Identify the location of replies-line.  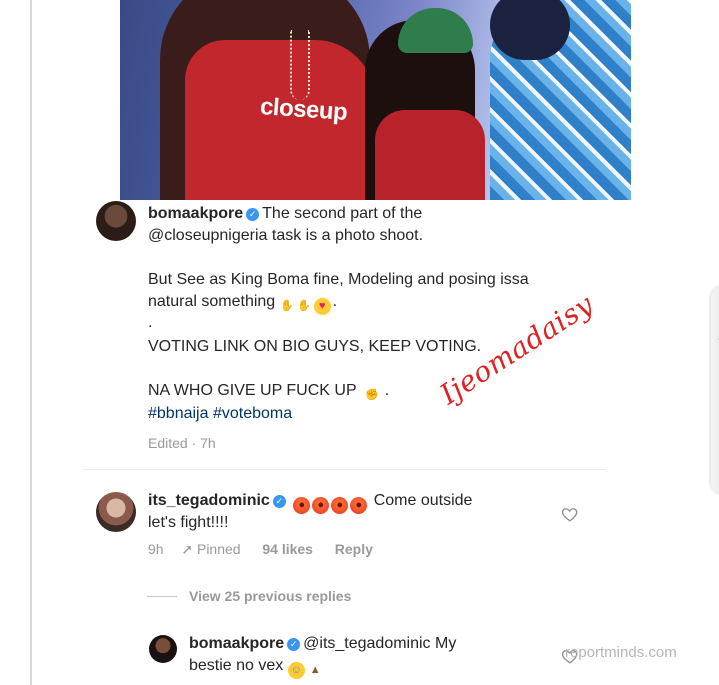
(162, 596).